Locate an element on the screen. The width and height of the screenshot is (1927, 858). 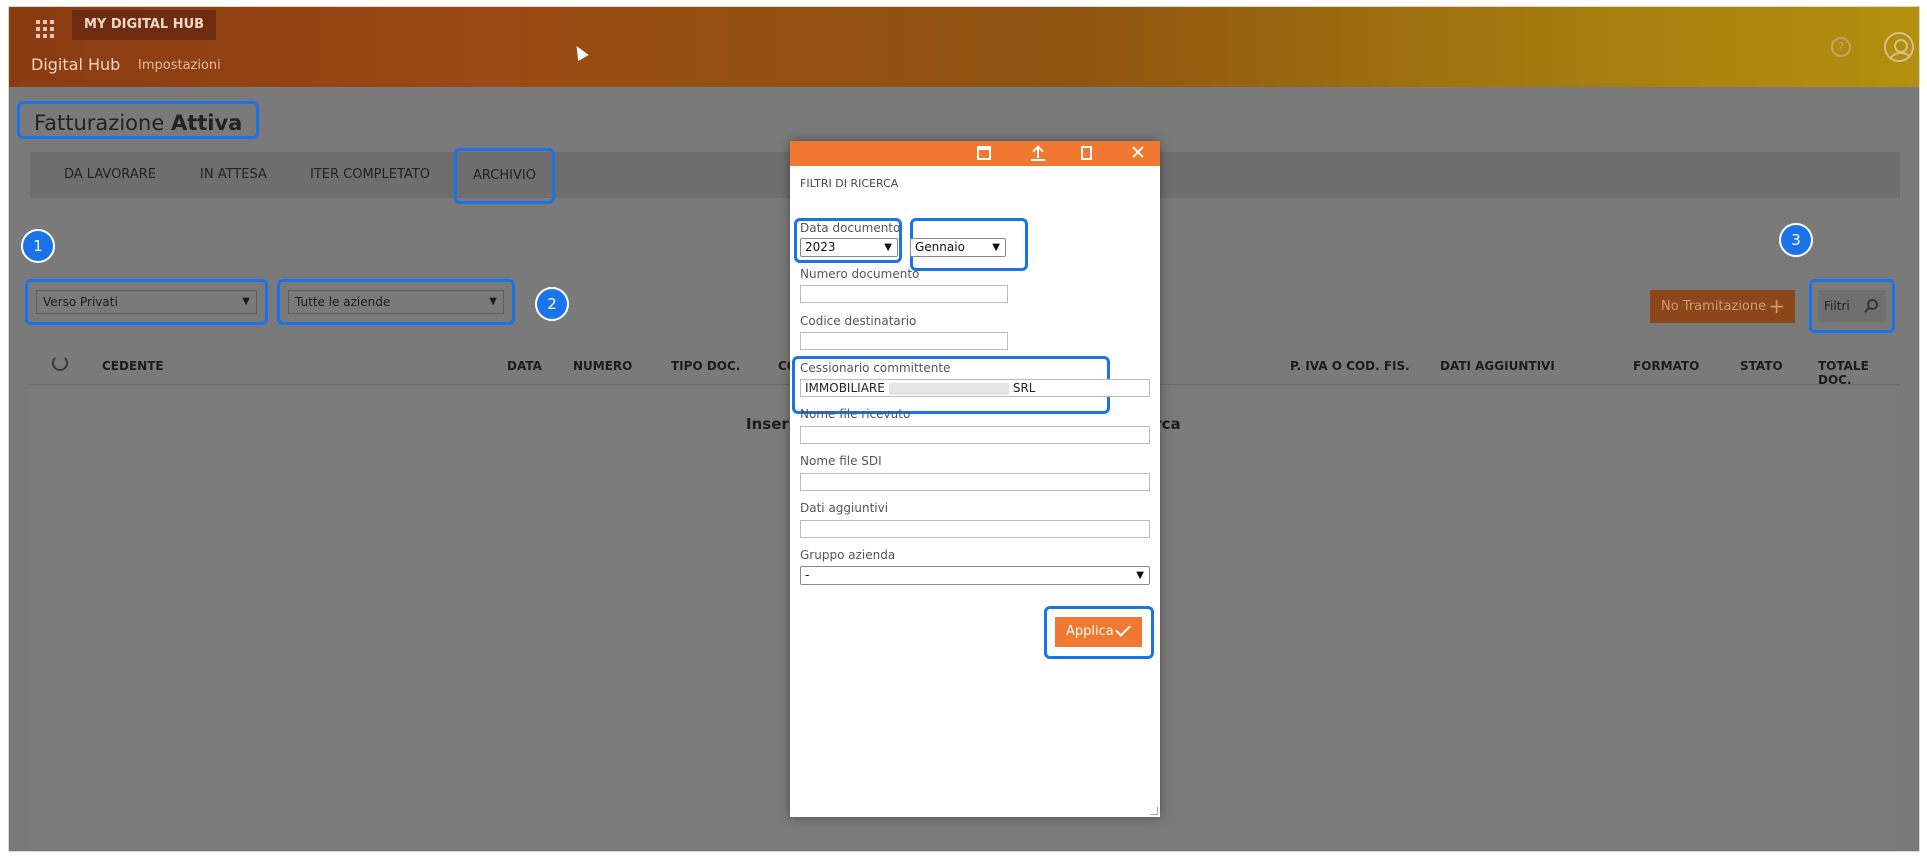
aziende-select: Tutte le aziende ▼ is located at coordinates (396, 302).